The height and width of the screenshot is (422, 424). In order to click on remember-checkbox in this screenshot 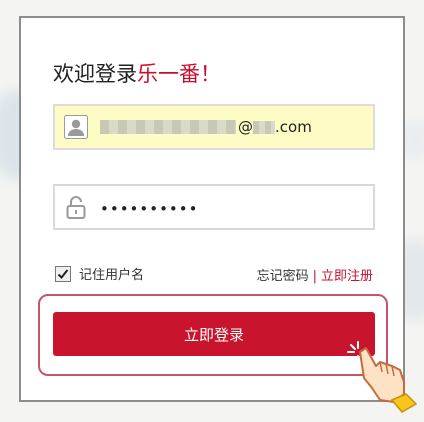, I will do `click(63, 273)`.